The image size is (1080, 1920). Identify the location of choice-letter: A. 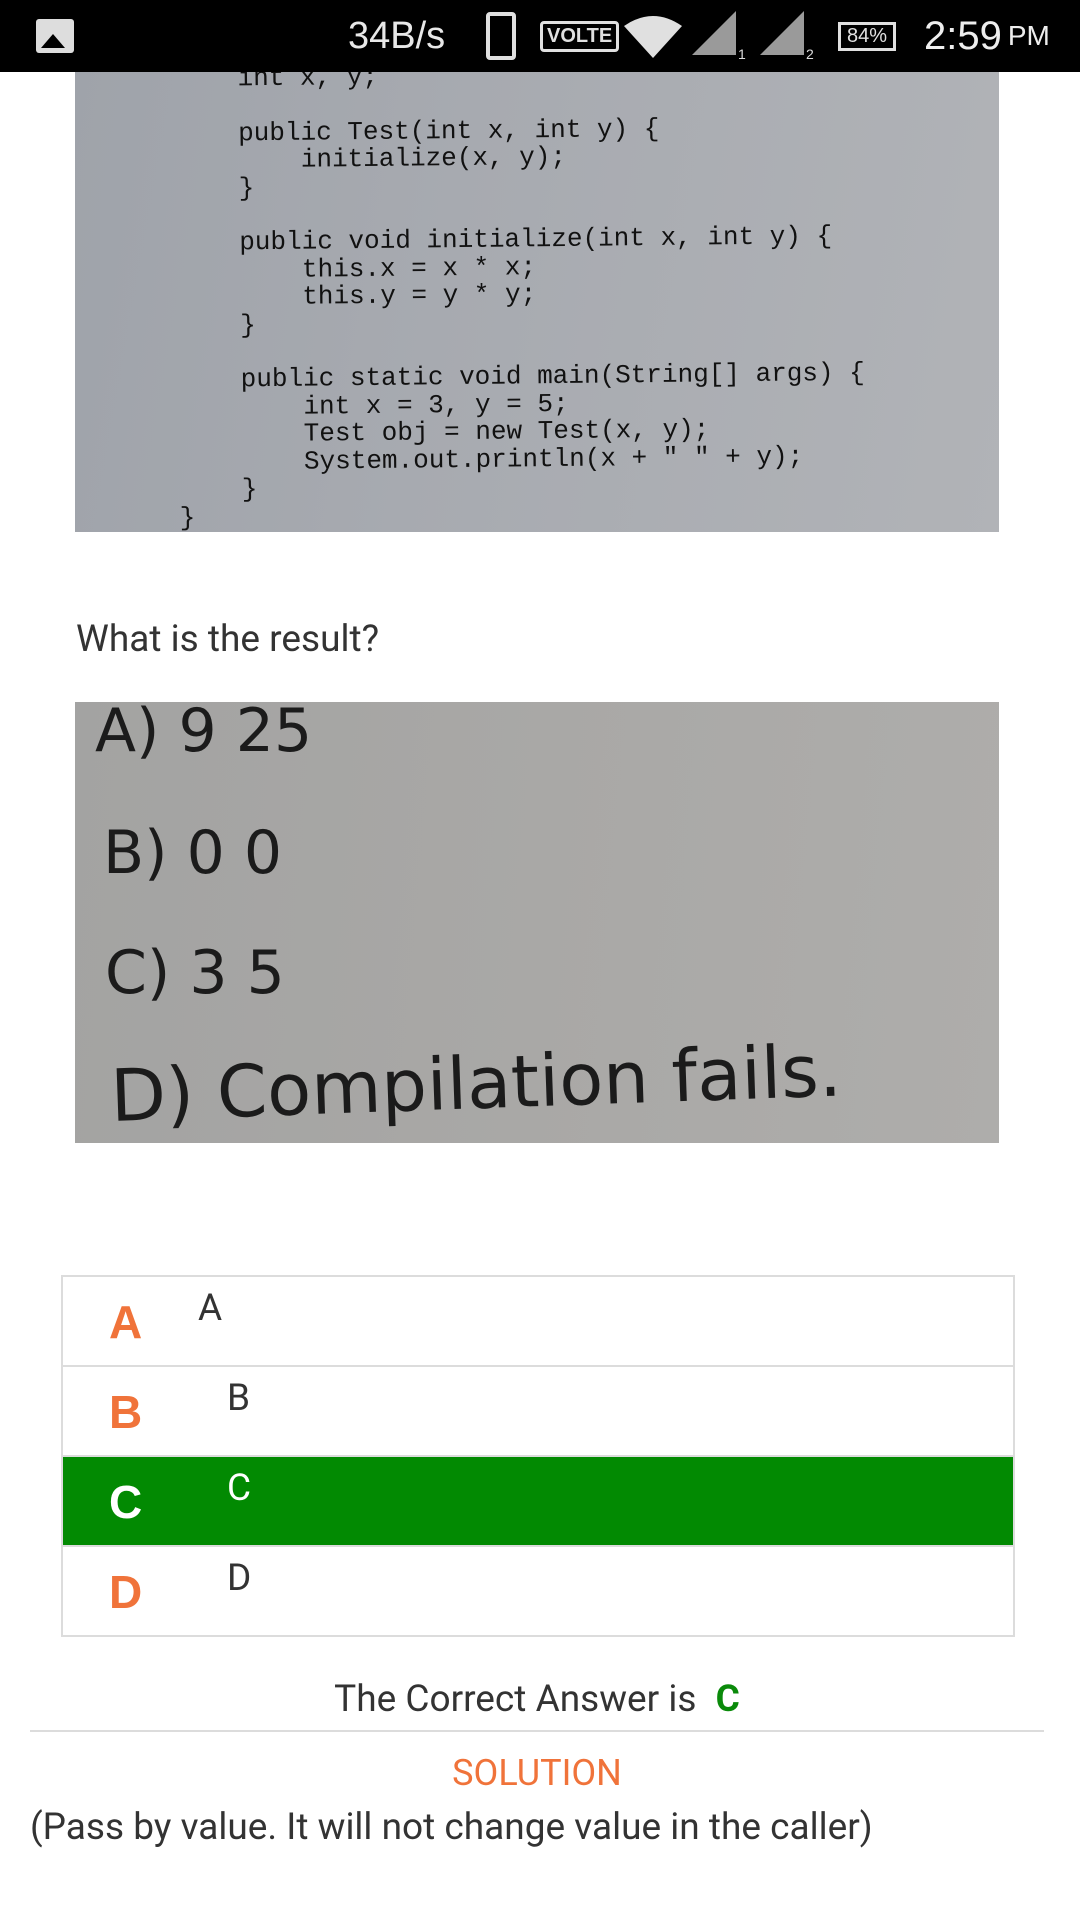
(126, 1322).